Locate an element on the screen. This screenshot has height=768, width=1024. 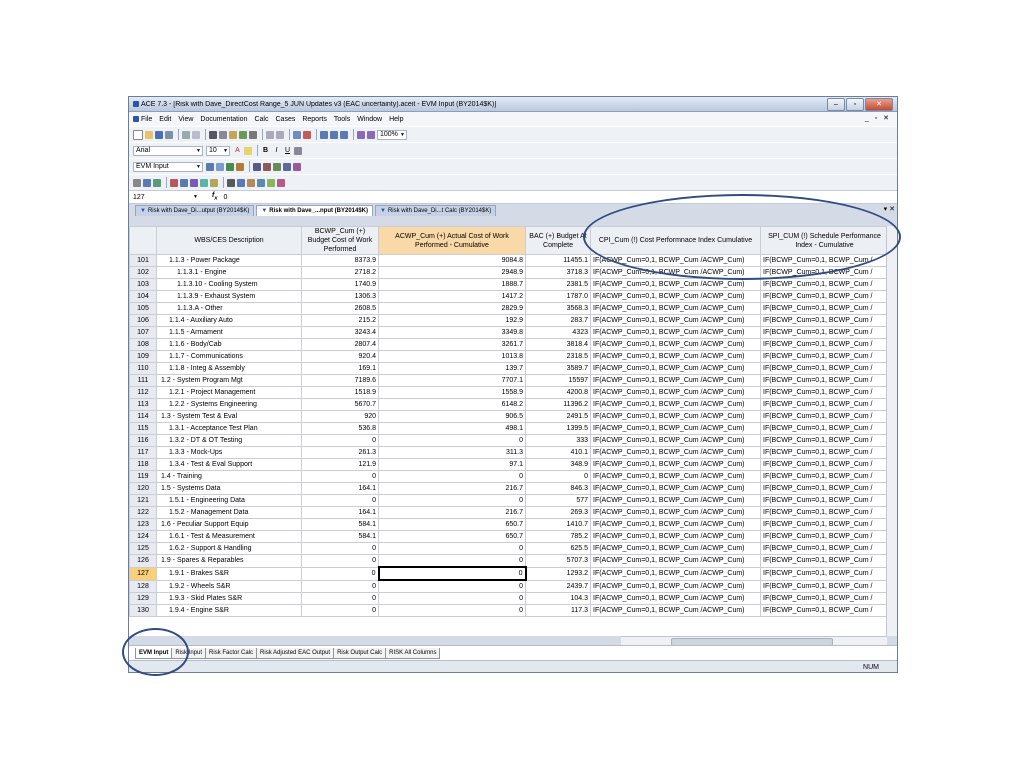
acwp-cell: 216.7 is located at coordinates (452, 488).